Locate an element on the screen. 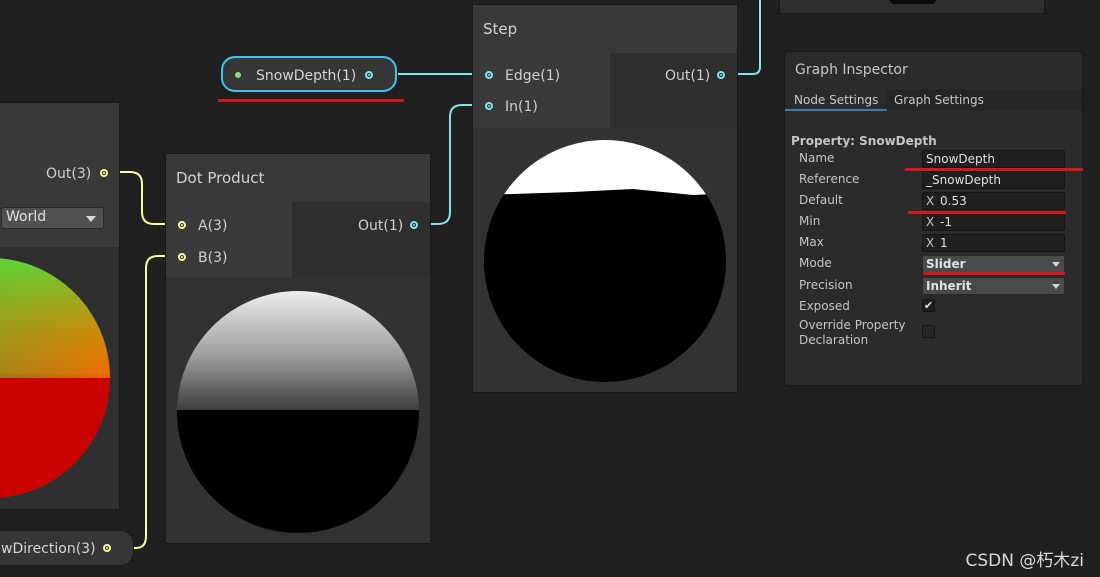 This screenshot has height=577, width=1100. min-field: X -1 is located at coordinates (993, 222).